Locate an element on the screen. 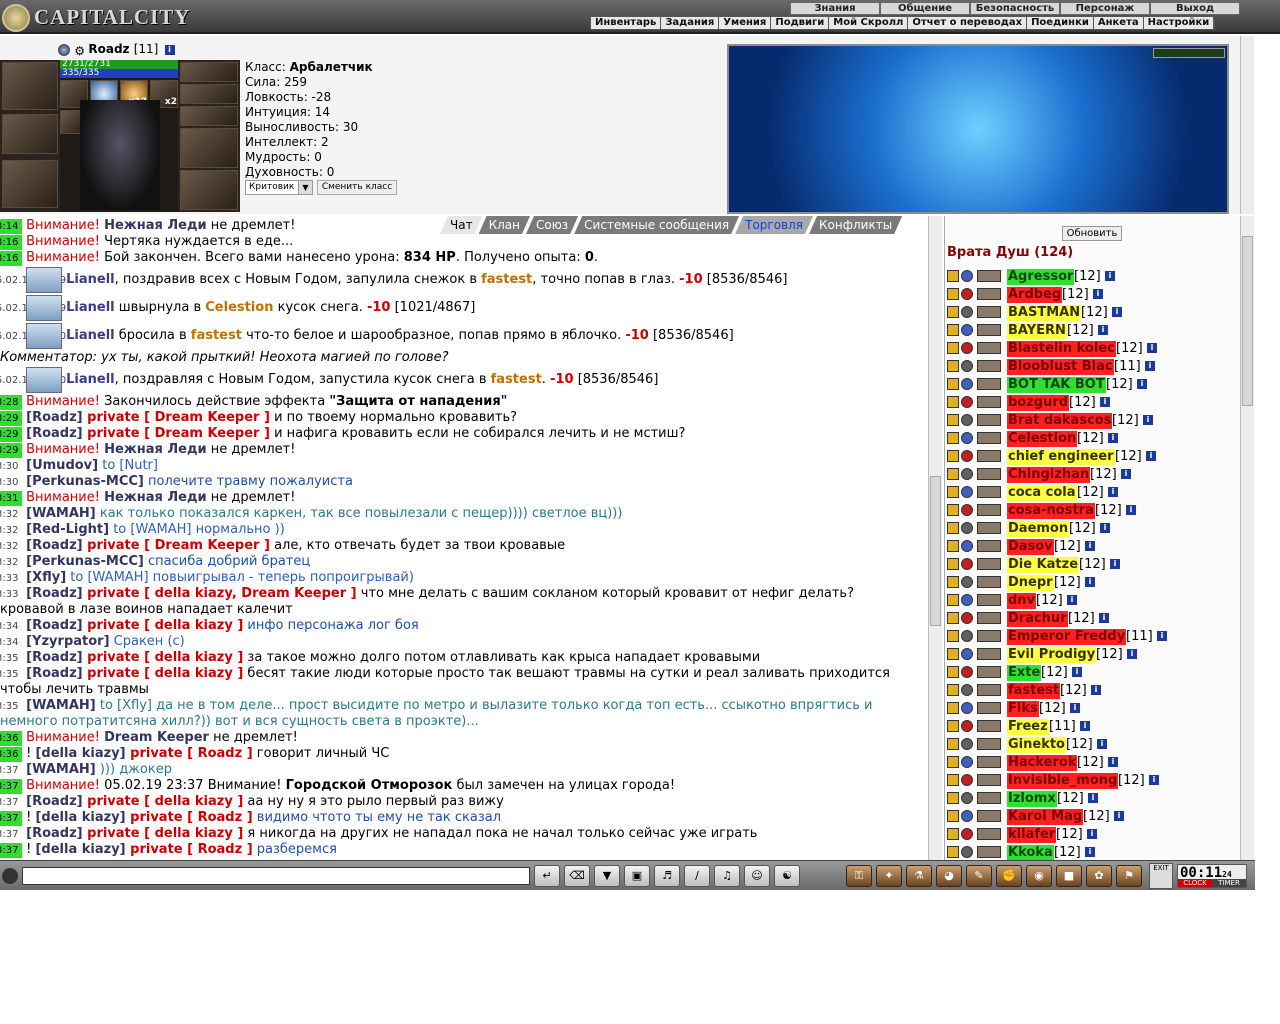 Image resolution: width=1280 pixels, height=1024 pixels. member-name: Daemon is located at coordinates (1038, 529).